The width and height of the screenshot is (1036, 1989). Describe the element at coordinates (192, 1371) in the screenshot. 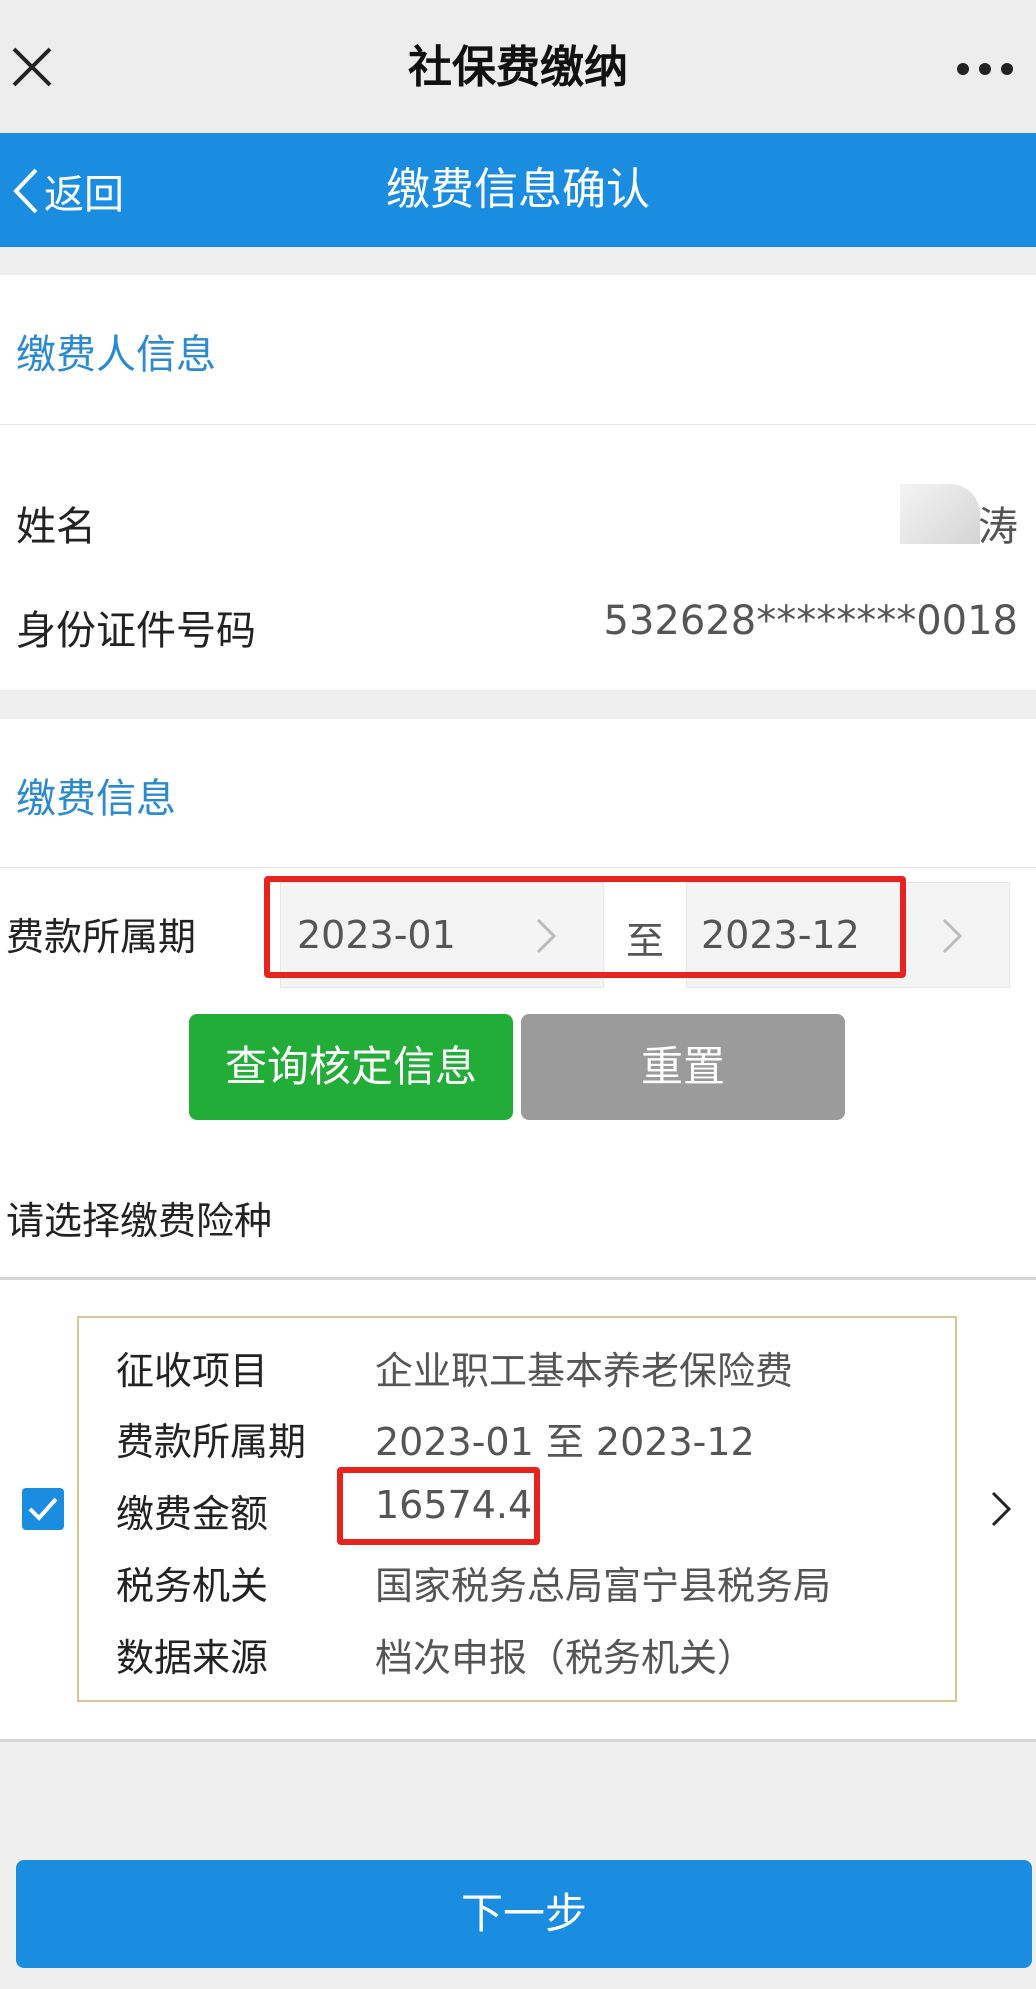

I see `detail-label: 征收项目` at that location.